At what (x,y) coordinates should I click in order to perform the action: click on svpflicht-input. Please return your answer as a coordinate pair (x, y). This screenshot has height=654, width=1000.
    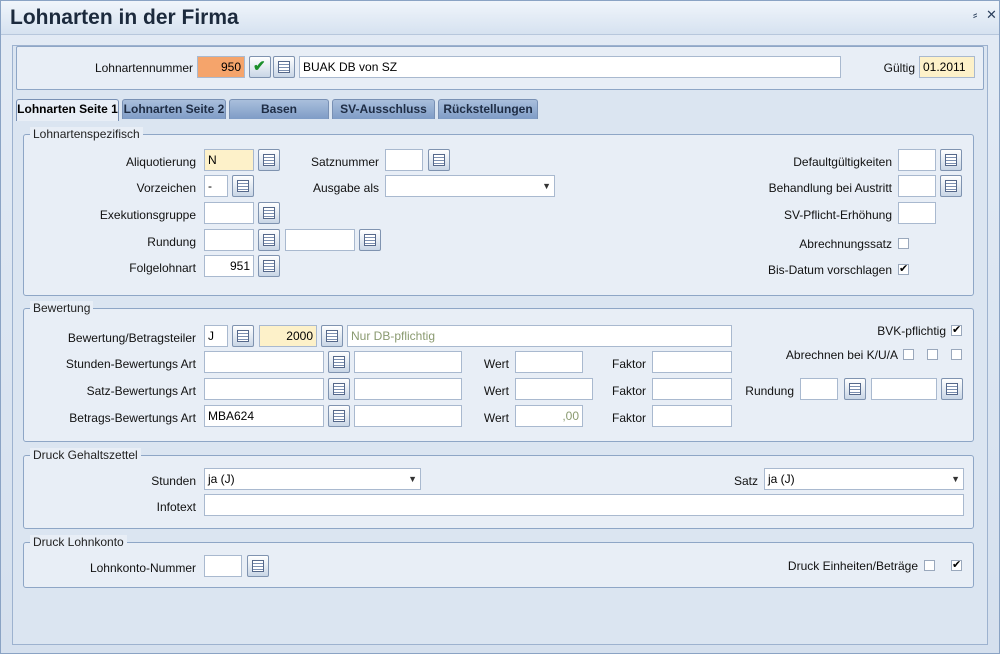
    Looking at the image, I should click on (917, 213).